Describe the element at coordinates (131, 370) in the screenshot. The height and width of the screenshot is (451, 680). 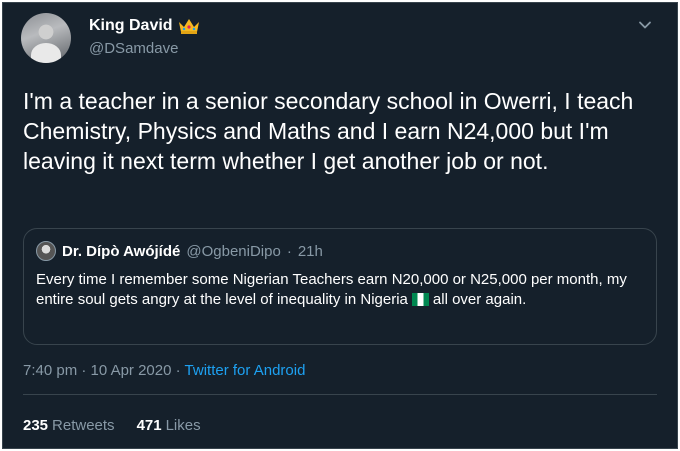
I see `tweet-date: 10 Apr 2020` at that location.